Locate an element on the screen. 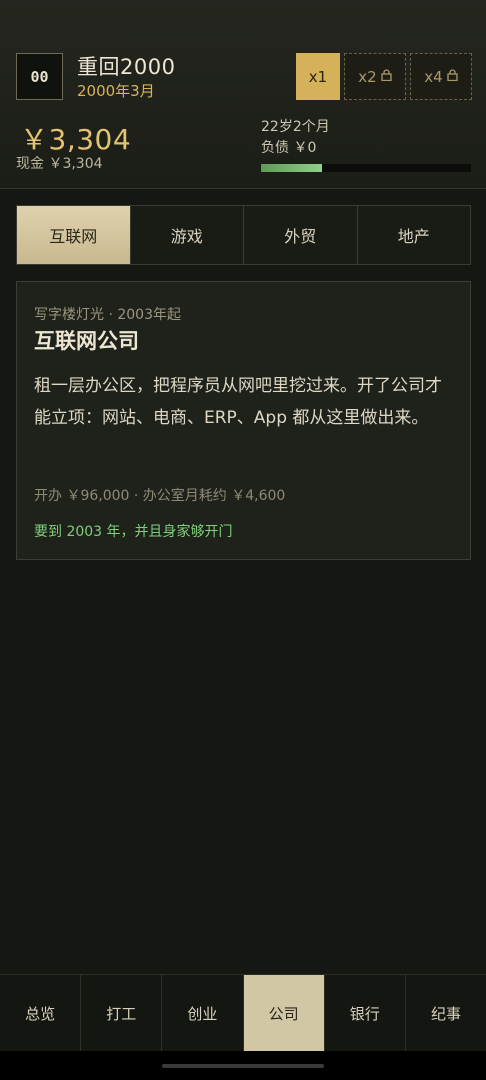 The height and width of the screenshot is (1080, 486). speed-x4-button: x4 is located at coordinates (441, 76).